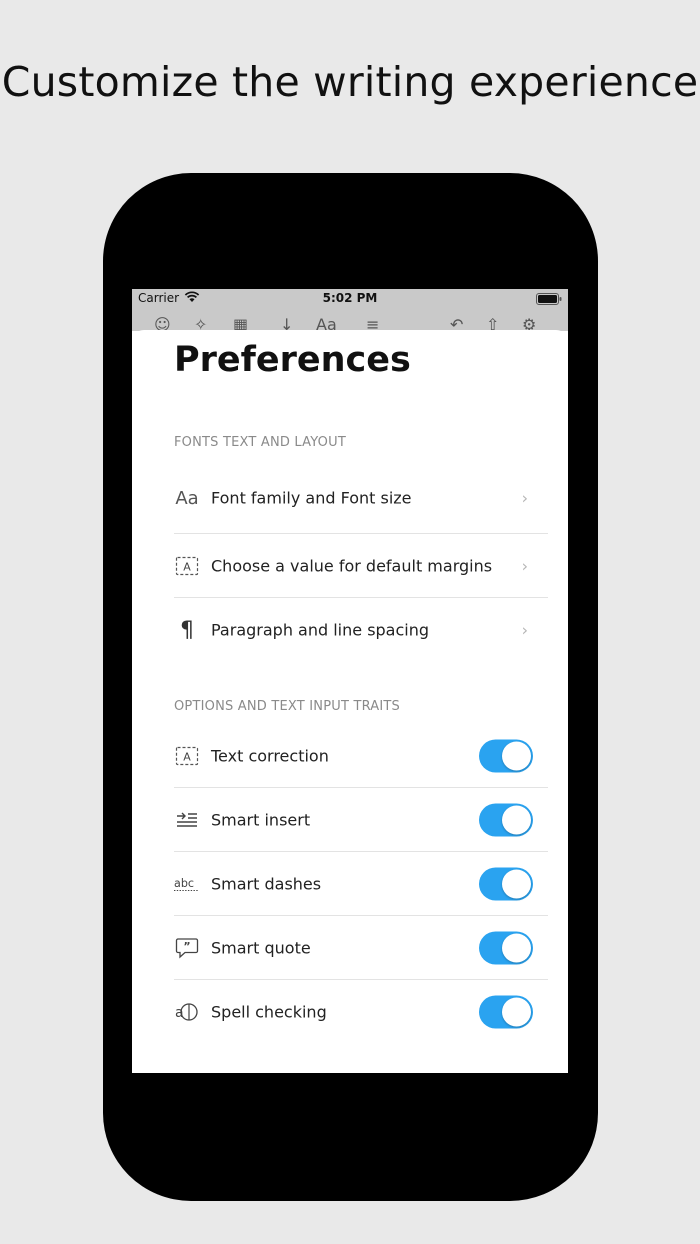  Describe the element at coordinates (292, 360) in the screenshot. I see `page-title: Preferences` at that location.